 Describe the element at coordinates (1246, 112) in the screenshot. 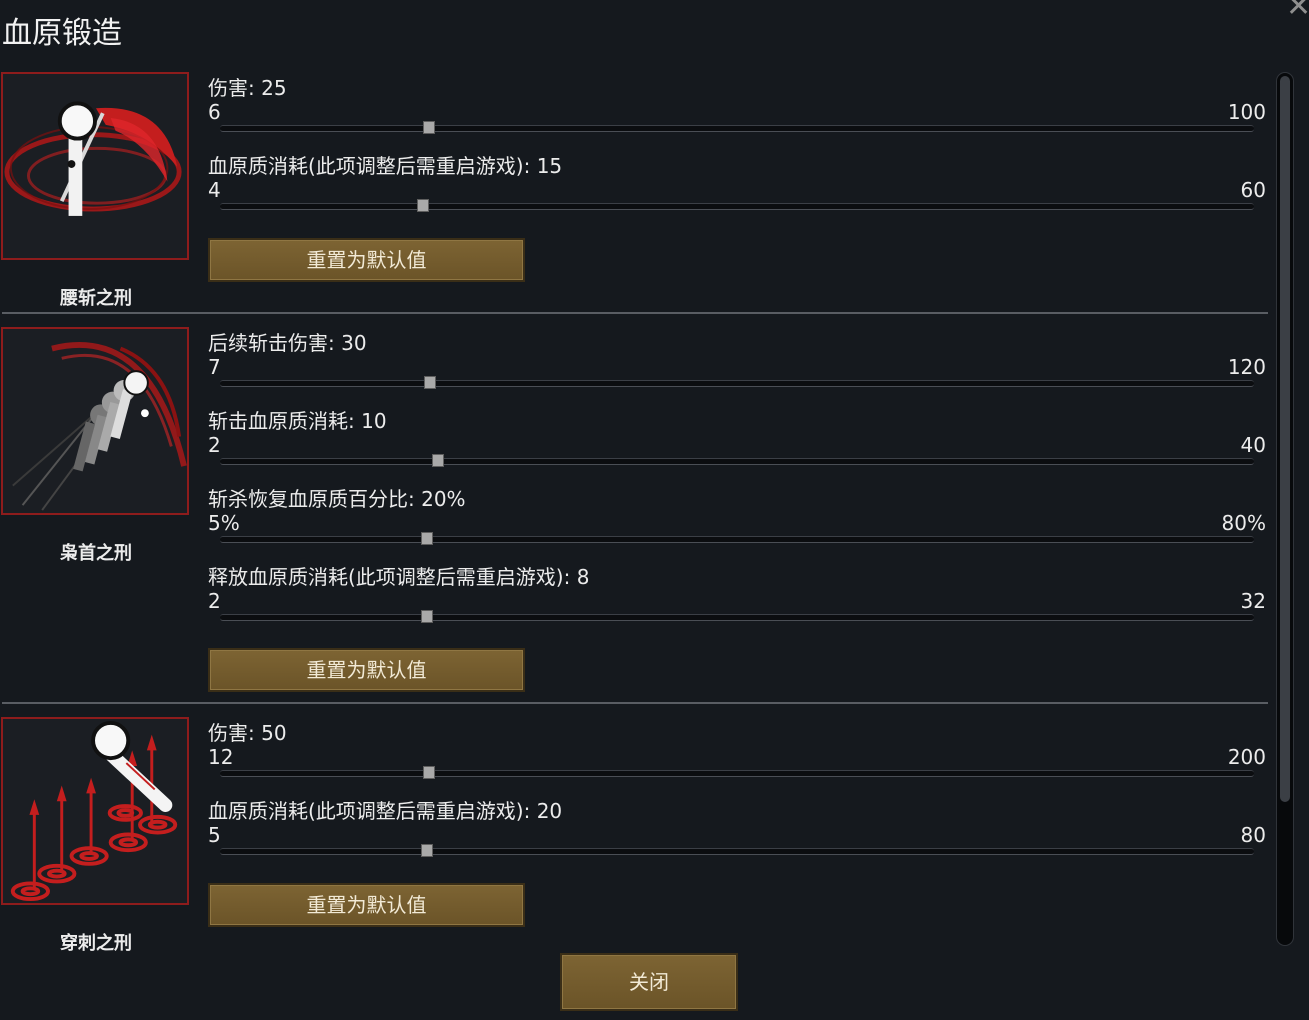

I see `slider-max: 100` at that location.